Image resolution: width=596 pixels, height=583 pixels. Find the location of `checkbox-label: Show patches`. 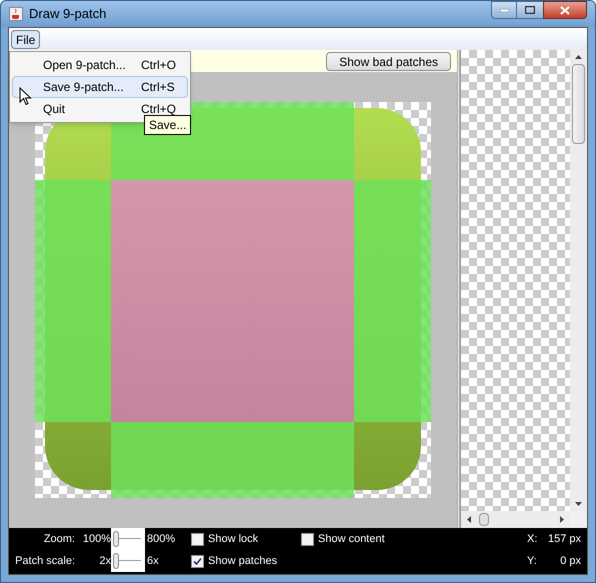

checkbox-label: Show patches is located at coordinates (243, 561).